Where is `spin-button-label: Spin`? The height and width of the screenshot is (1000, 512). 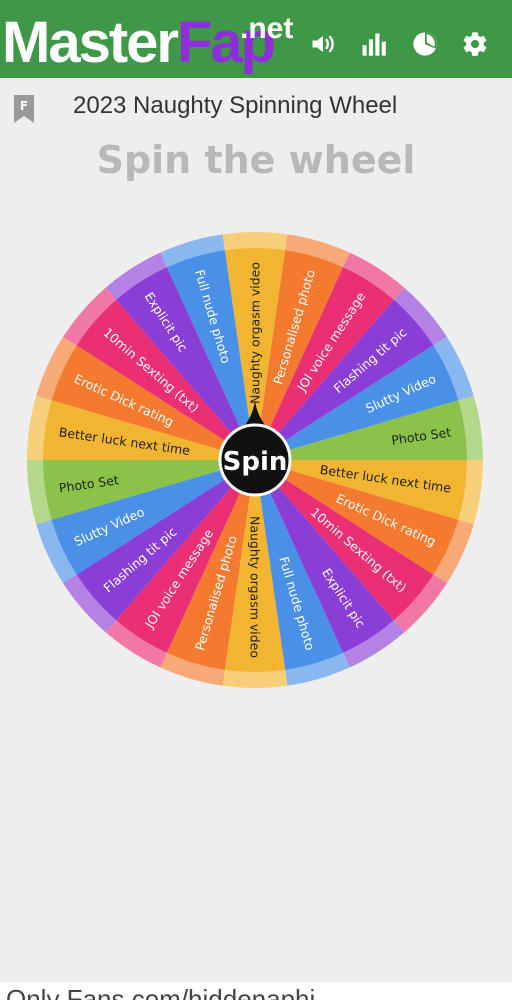
spin-button-label: Spin is located at coordinates (255, 462).